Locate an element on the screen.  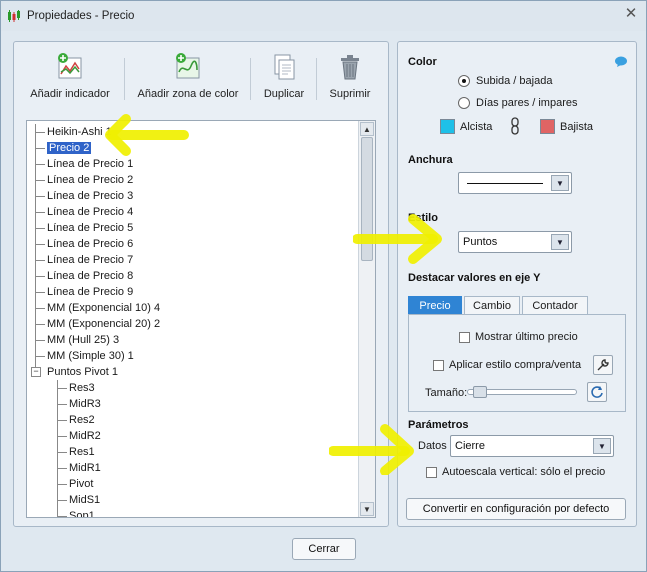
tree-item-label: Res1 is located at coordinates (82, 452).